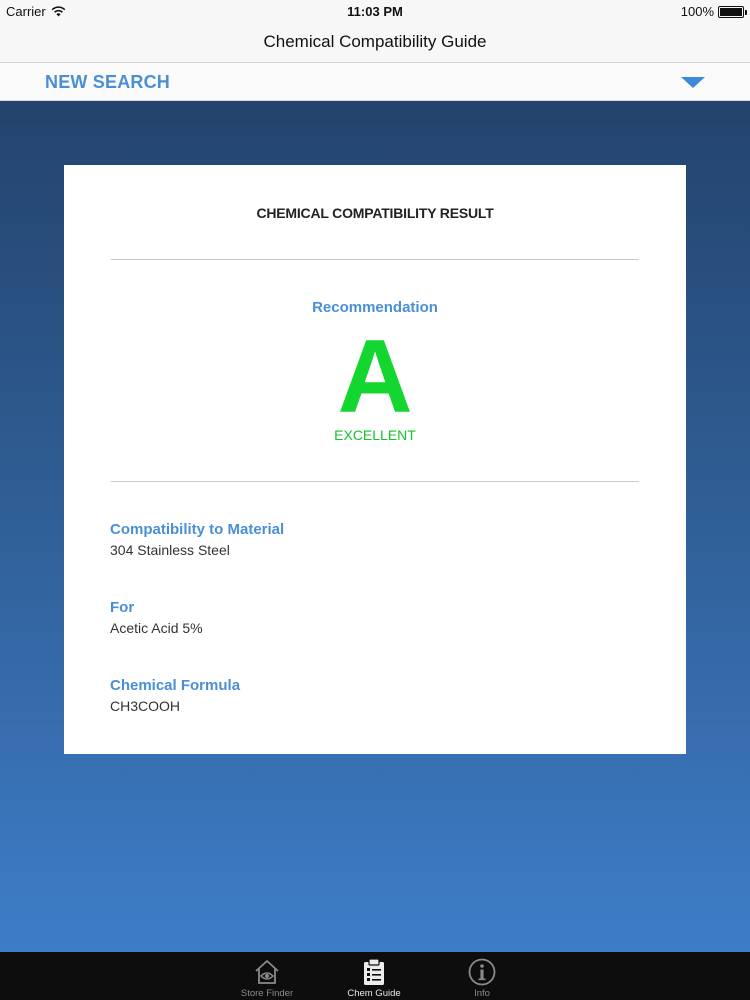 The width and height of the screenshot is (750, 1000). Describe the element at coordinates (375, 435) in the screenshot. I see `recommendation-grade-text: EXCELLENT` at that location.